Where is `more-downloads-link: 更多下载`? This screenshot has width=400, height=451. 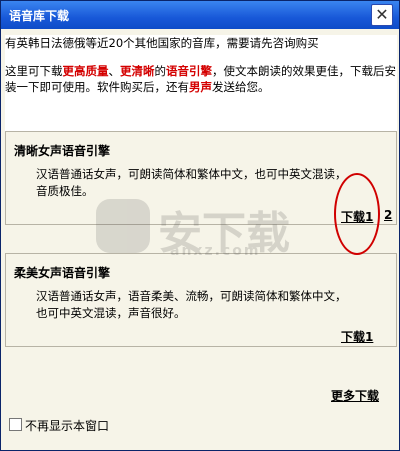
more-downloads-link: 更多下载 is located at coordinates (355, 395).